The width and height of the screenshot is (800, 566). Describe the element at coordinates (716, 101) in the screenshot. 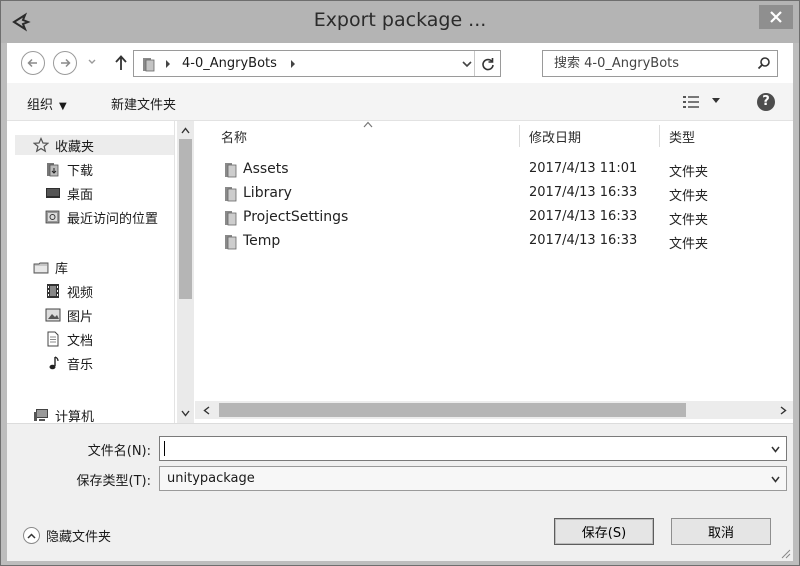

I see `view-menu-chevron-icon` at that location.